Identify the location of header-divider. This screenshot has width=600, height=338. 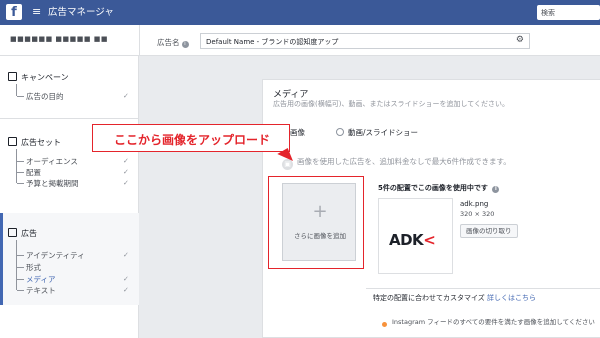
(139, 40).